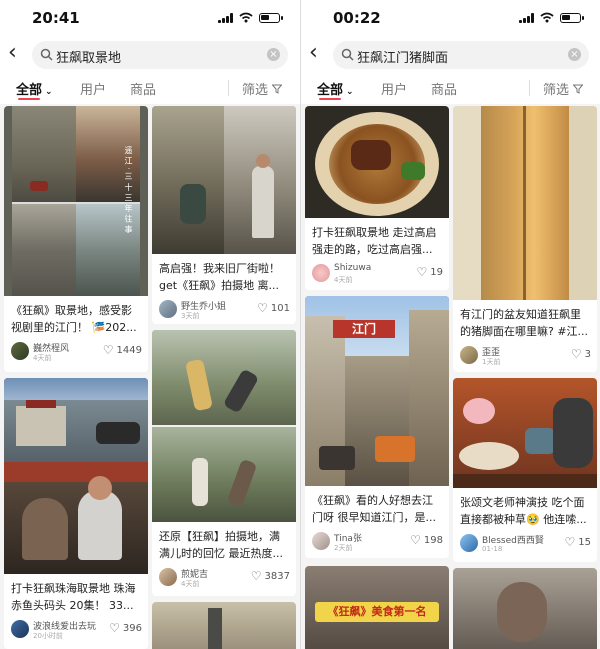 The image size is (600, 649). I want to click on shop-sign: 江门, so click(364, 329).